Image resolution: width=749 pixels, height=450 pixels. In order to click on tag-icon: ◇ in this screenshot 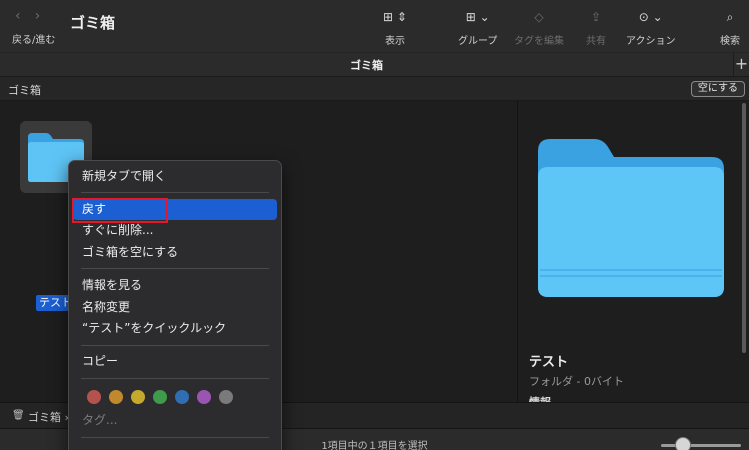, I will do `click(539, 17)`.